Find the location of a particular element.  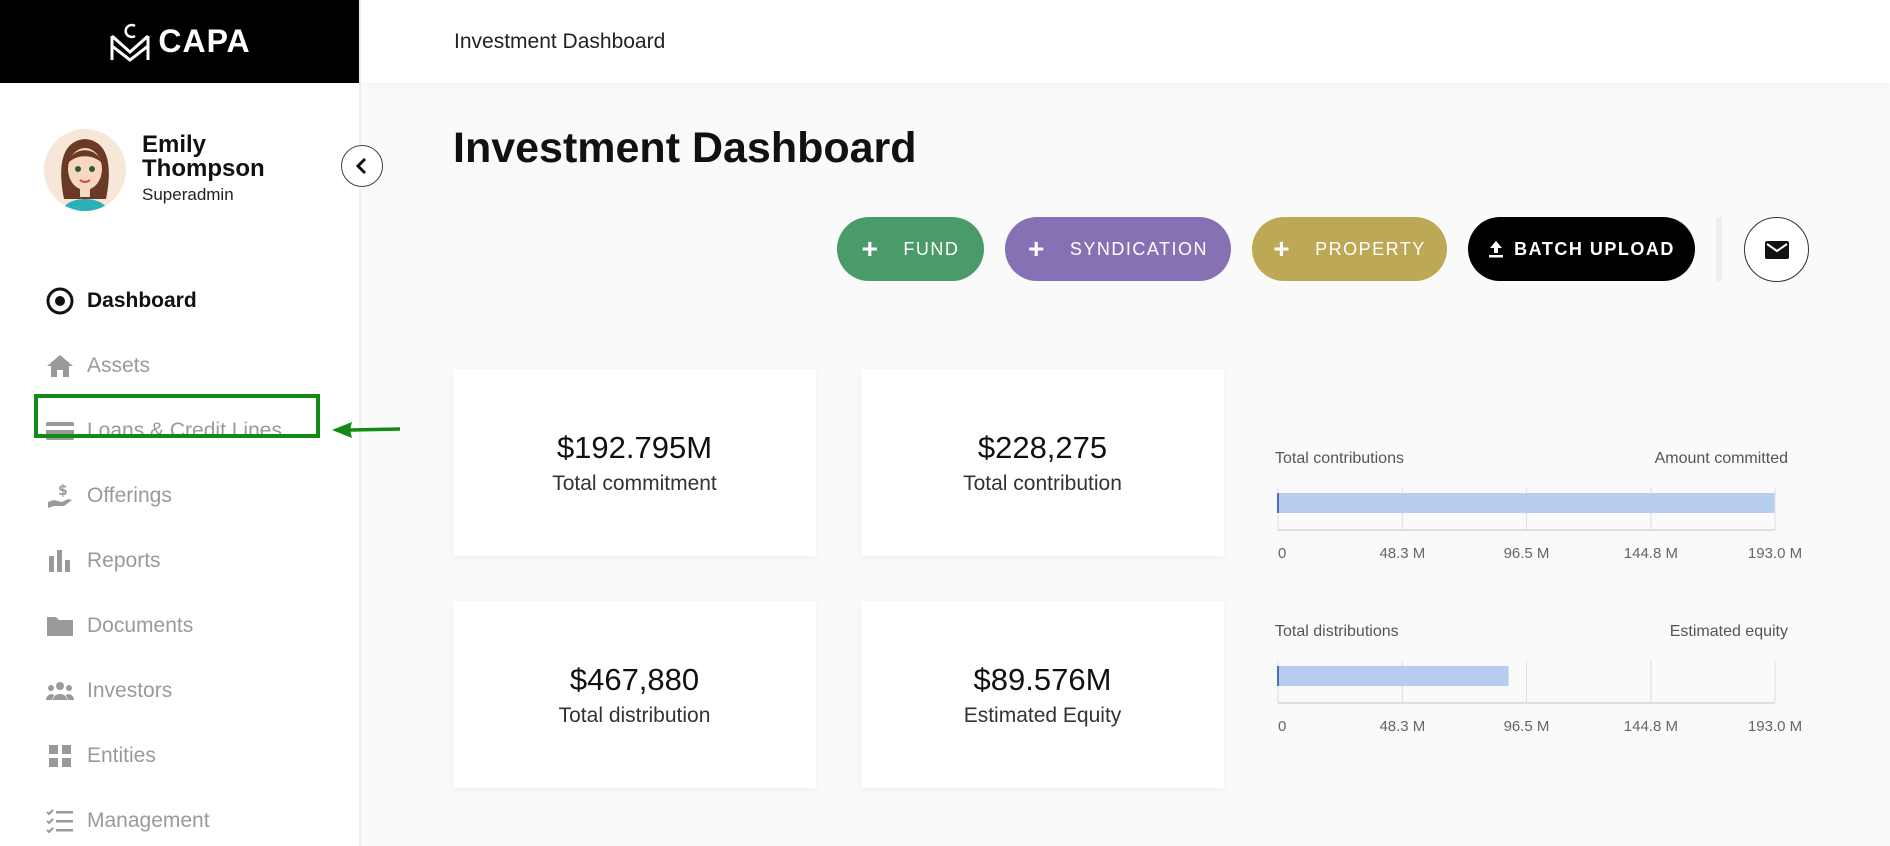

stat-label: Total distribution is located at coordinates (634, 715).